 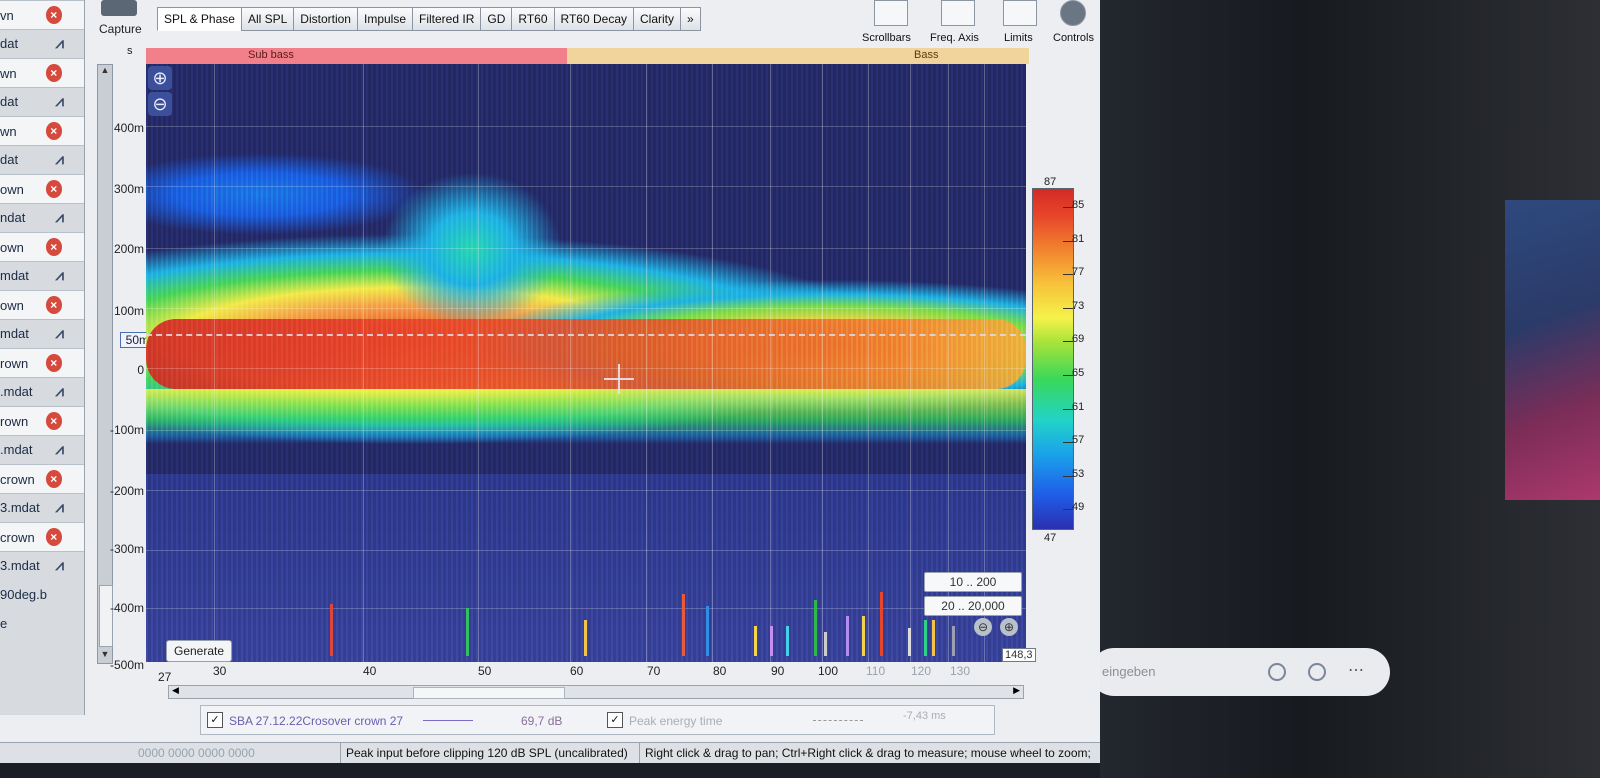 I want to click on zoom-out-icon: ⊖, so click(x=160, y=104).